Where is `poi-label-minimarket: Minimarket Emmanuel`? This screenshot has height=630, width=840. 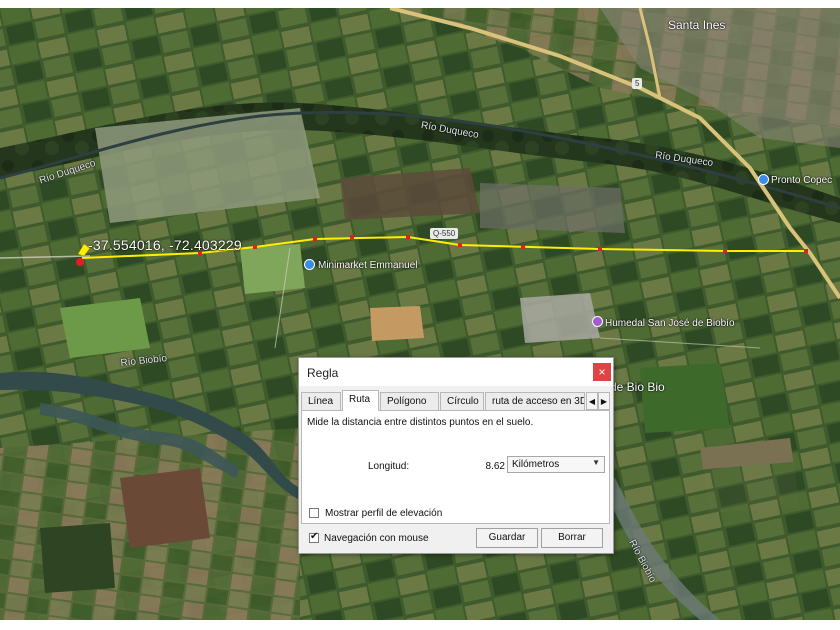 poi-label-minimarket: Minimarket Emmanuel is located at coordinates (367, 265).